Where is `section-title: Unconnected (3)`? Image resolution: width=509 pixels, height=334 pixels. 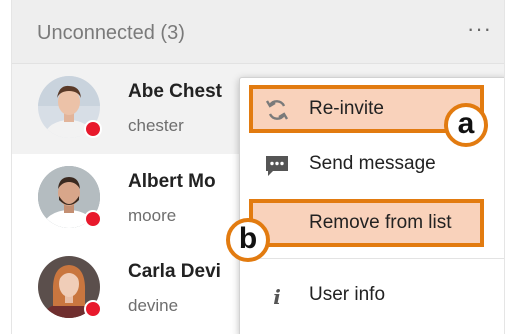
section-title: Unconnected (3) is located at coordinates (111, 33).